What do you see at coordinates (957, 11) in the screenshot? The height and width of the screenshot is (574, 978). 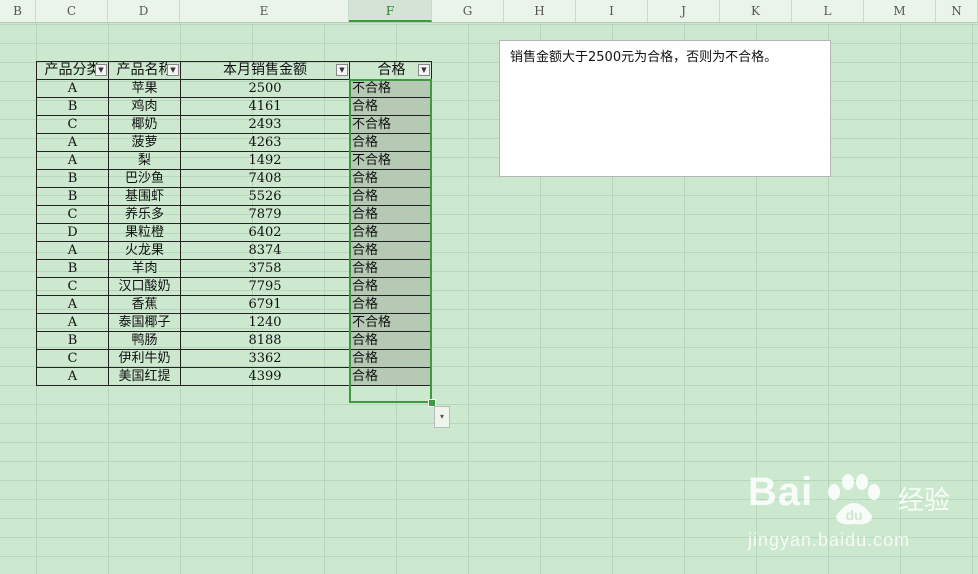 I see `column-header-n: N` at bounding box center [957, 11].